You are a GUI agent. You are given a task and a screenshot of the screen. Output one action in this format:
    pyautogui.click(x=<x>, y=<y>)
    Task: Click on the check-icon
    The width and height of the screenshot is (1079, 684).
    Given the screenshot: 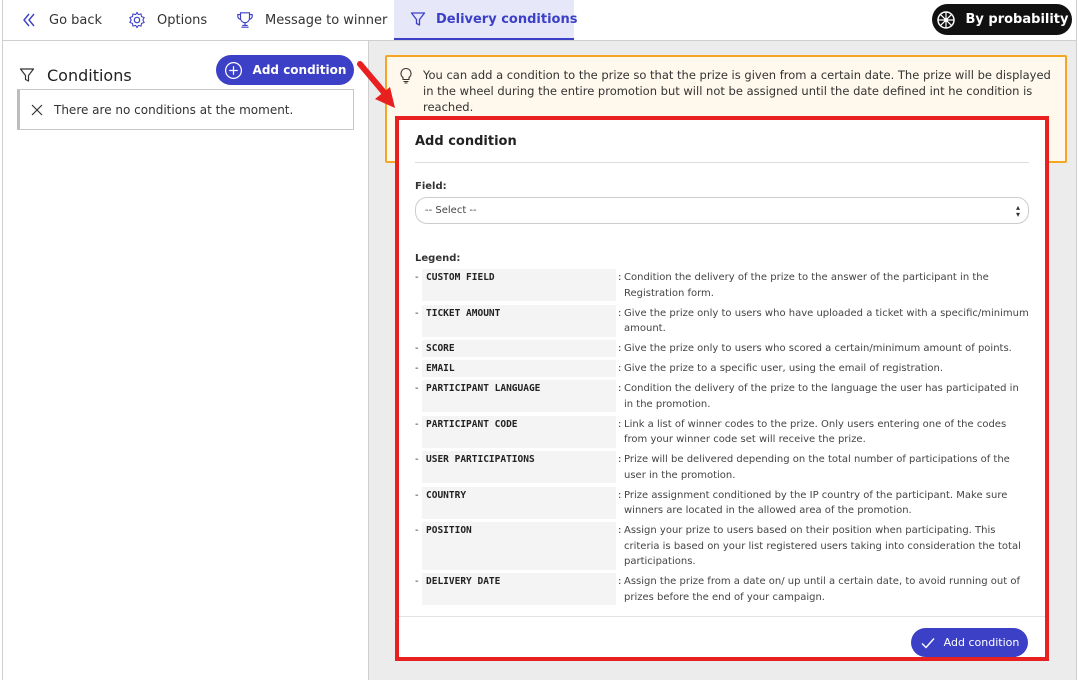 What is the action you would take?
    pyautogui.click(x=928, y=643)
    